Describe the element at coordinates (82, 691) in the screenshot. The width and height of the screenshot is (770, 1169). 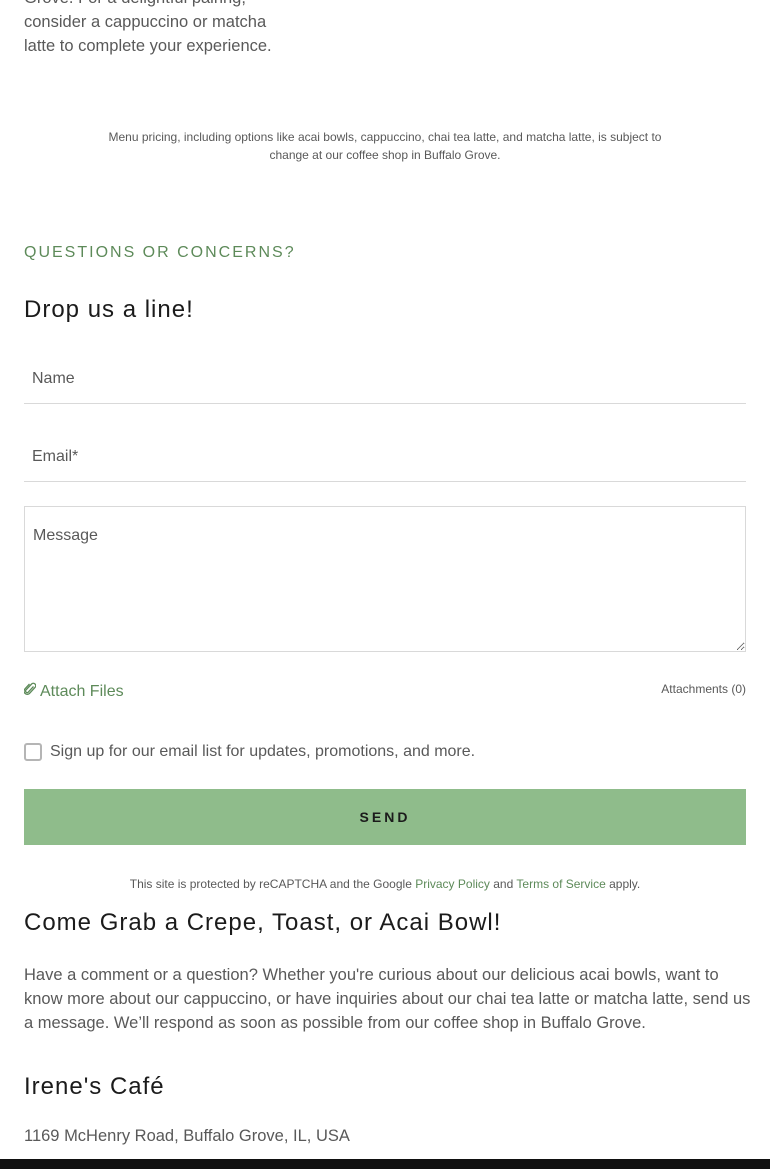
I see `attach-files-label: Attach Files` at that location.